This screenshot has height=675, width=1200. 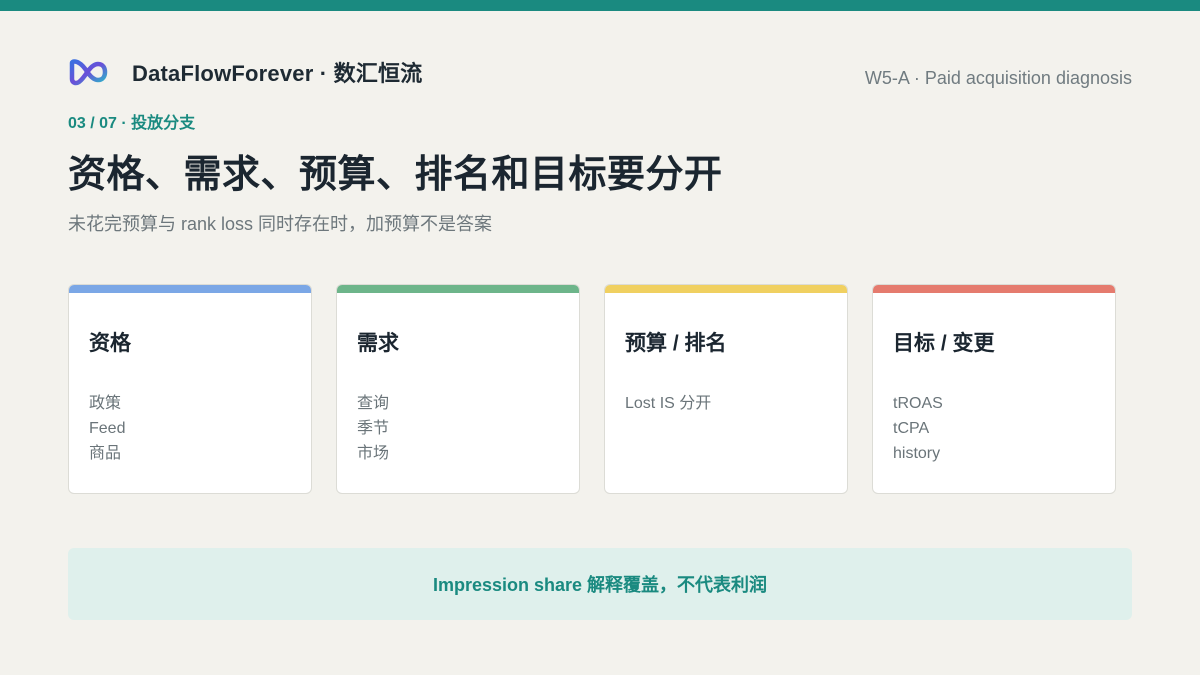 I want to click on card-eligibility: 资格 政策 Feed 商品, so click(x=190, y=389).